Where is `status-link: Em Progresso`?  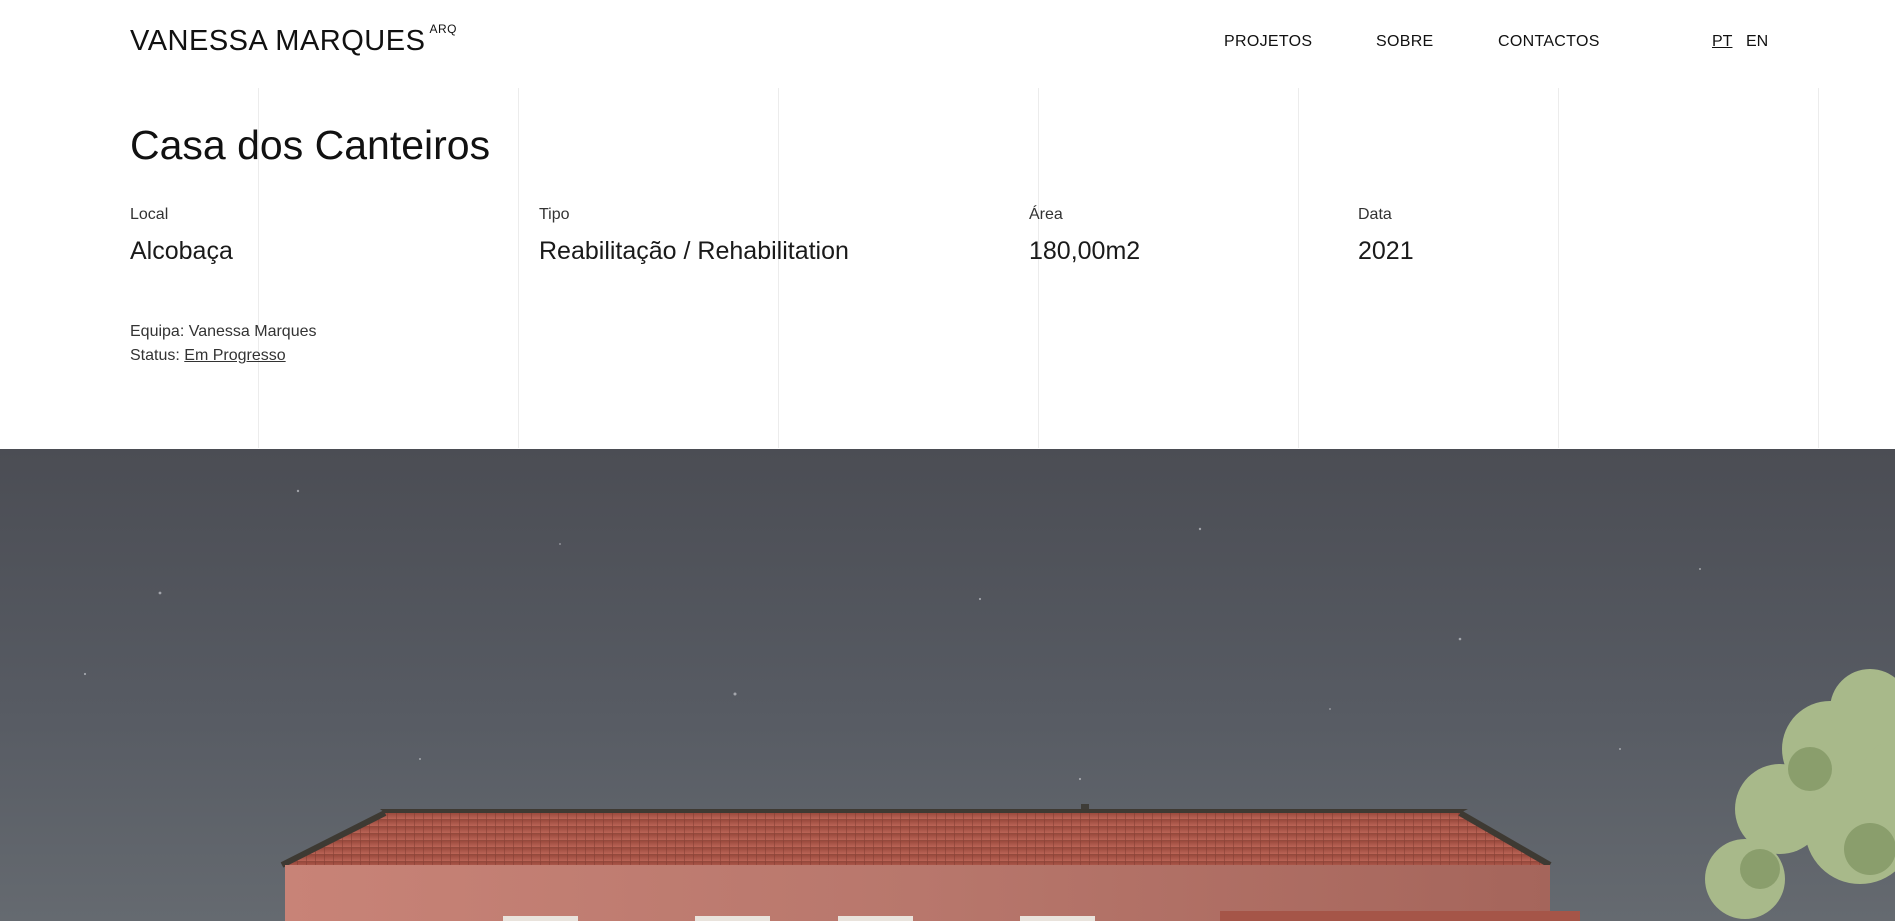
status-link: Em Progresso is located at coordinates (234, 355).